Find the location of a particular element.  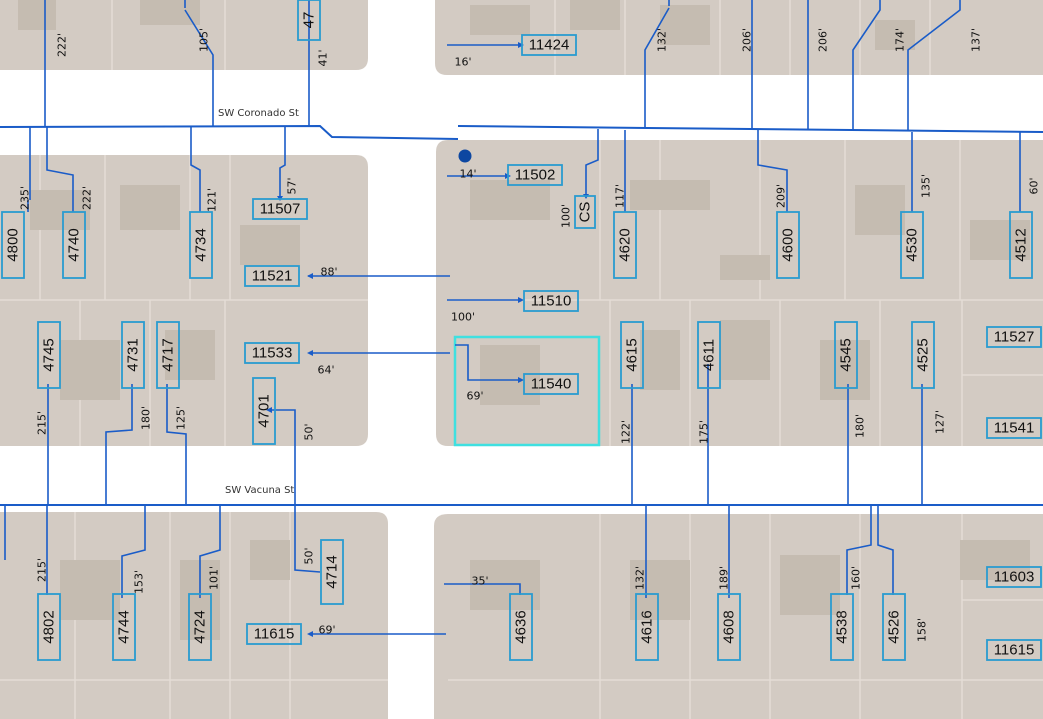

address-label-text: 4616 is located at coordinates (647, 626).